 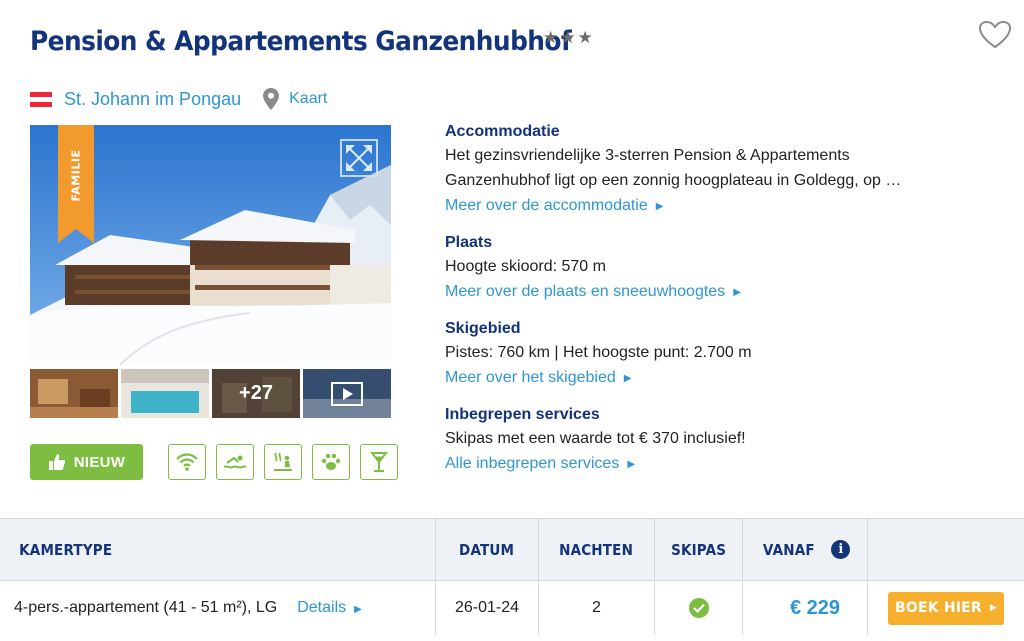 I want to click on services-more-link: Alle inbegrepen services ▶, so click(x=540, y=464).